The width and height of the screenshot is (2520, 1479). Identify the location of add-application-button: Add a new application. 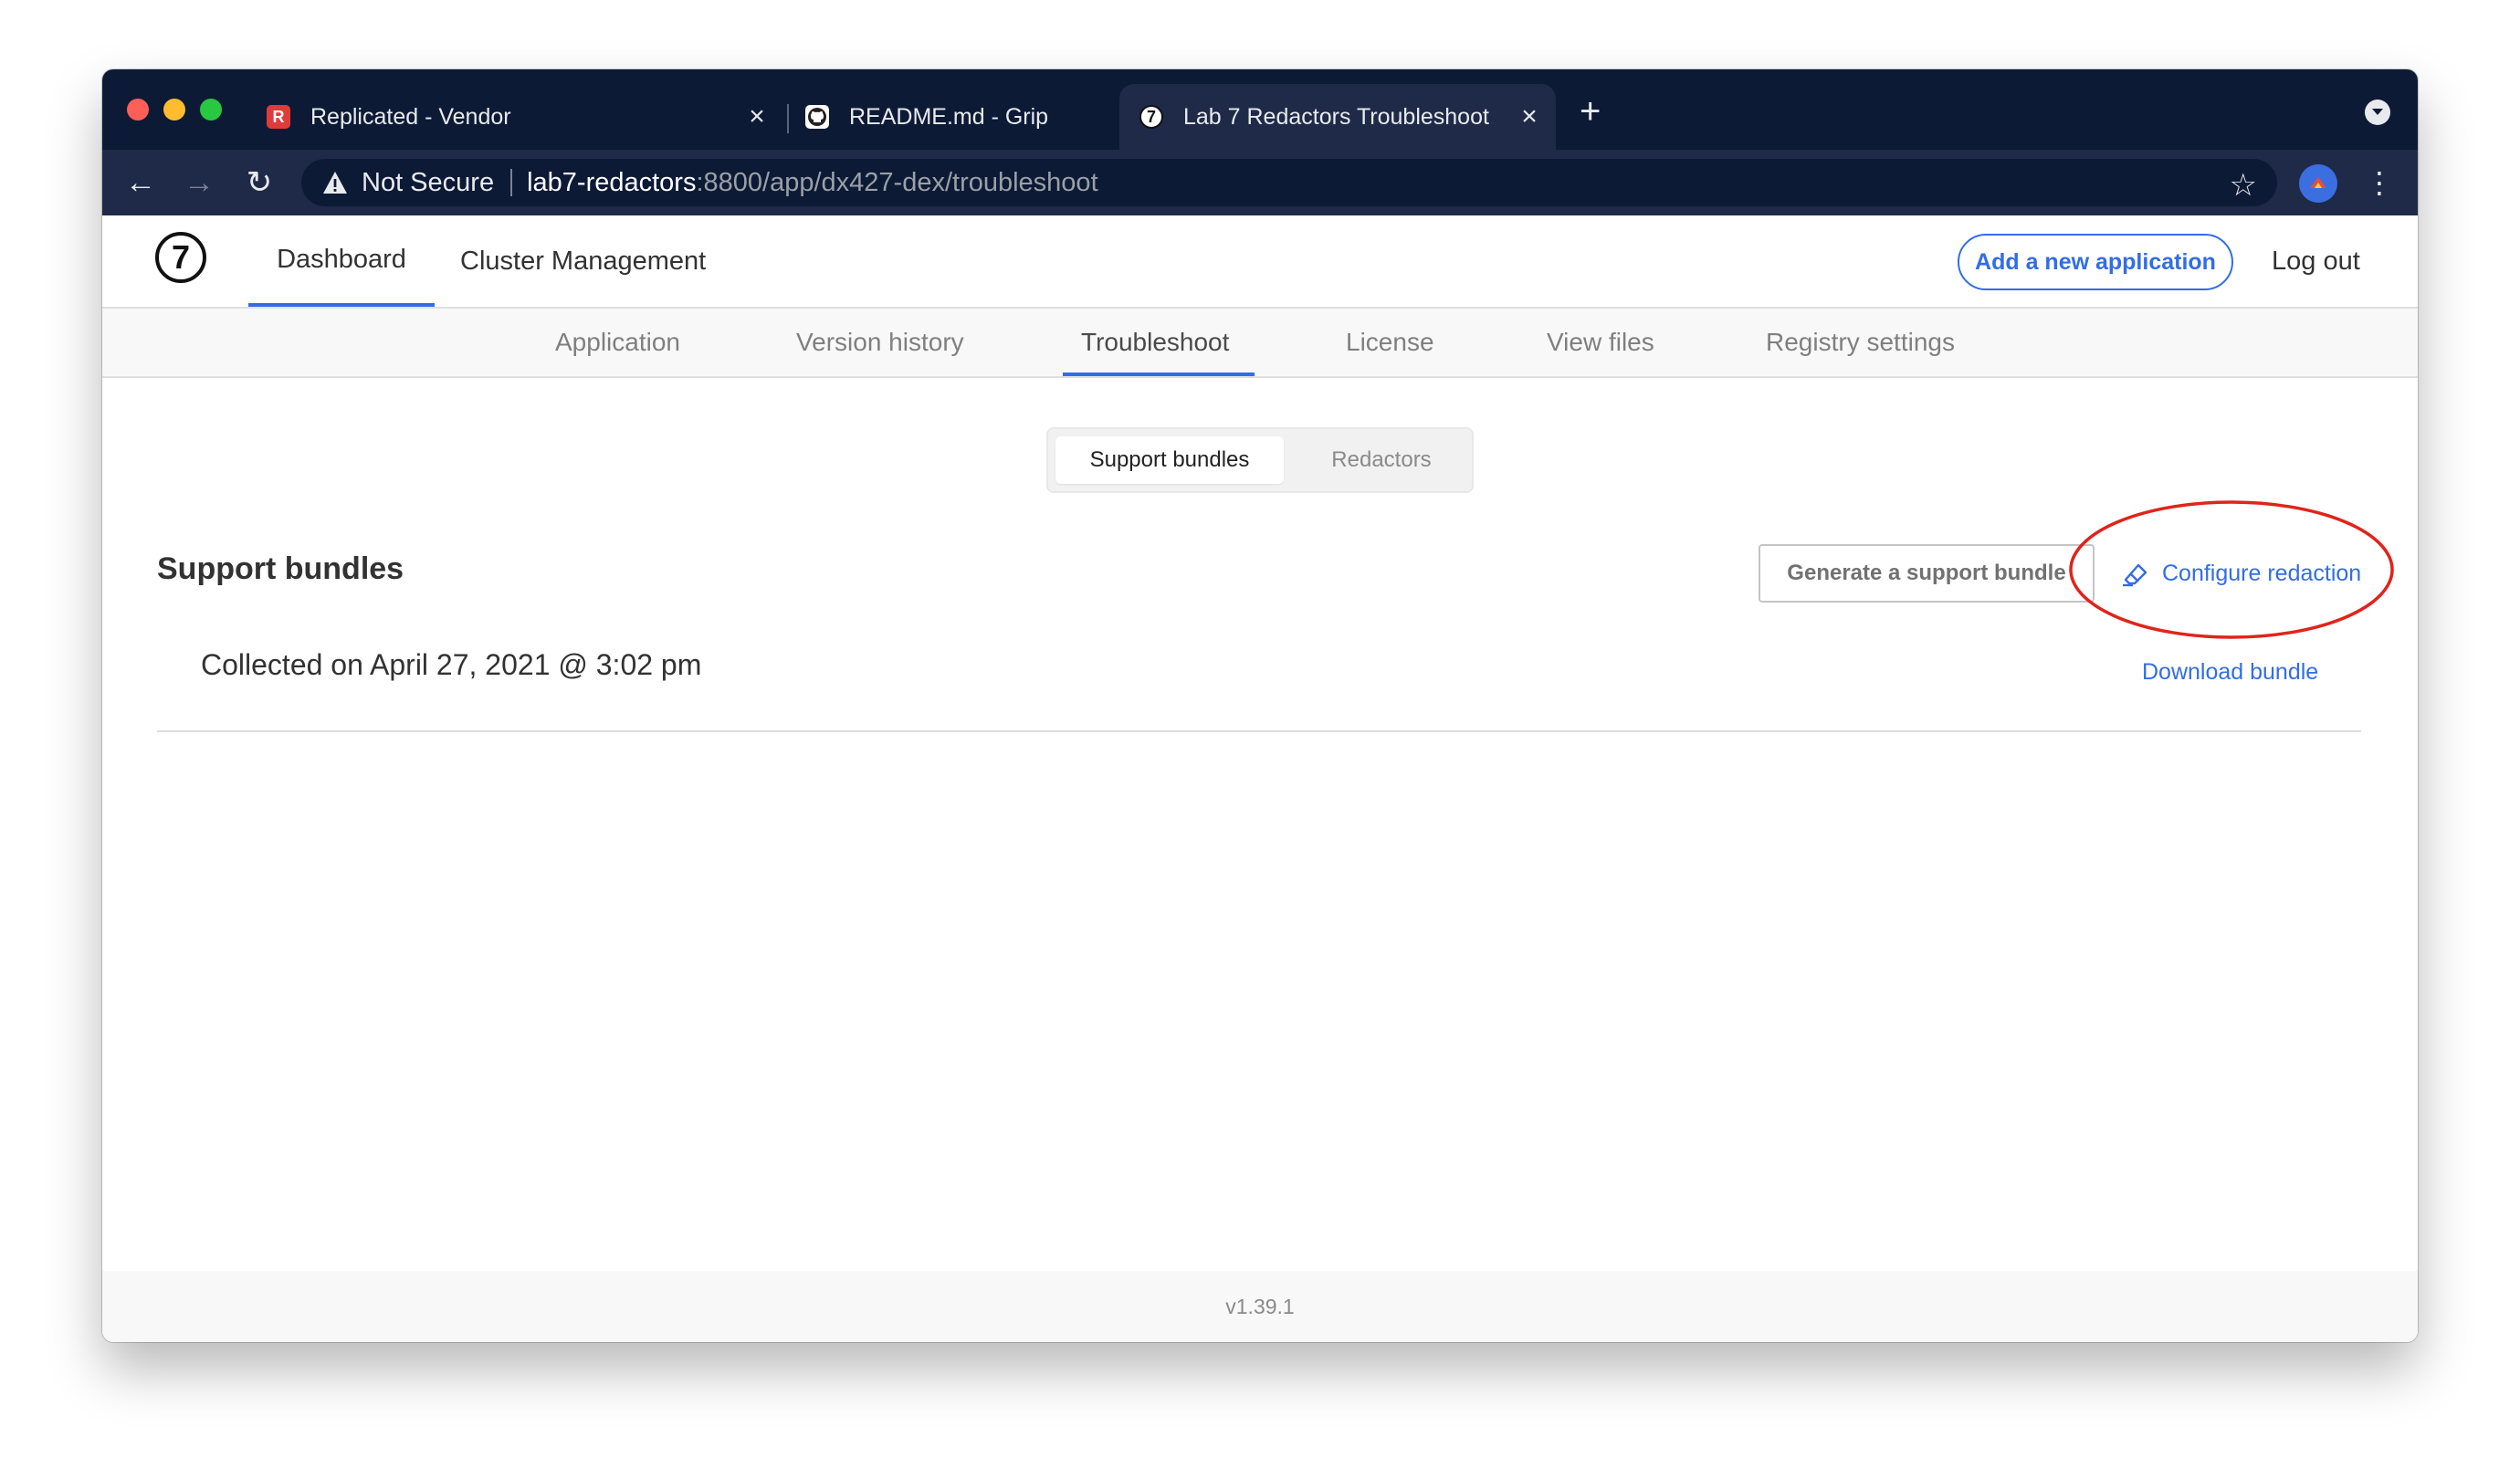
(2095, 262).